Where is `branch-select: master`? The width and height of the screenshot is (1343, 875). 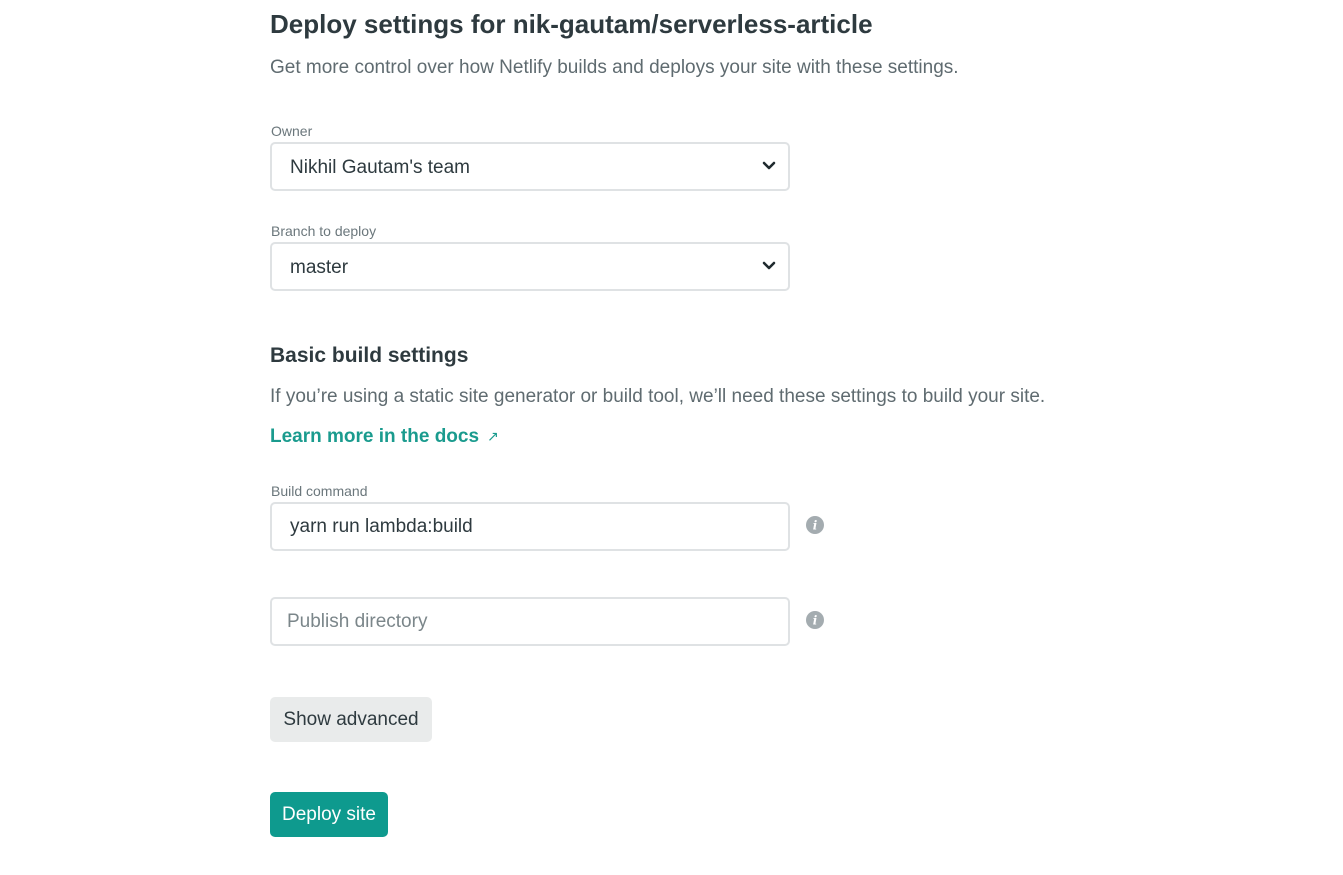
branch-select: master is located at coordinates (530, 266).